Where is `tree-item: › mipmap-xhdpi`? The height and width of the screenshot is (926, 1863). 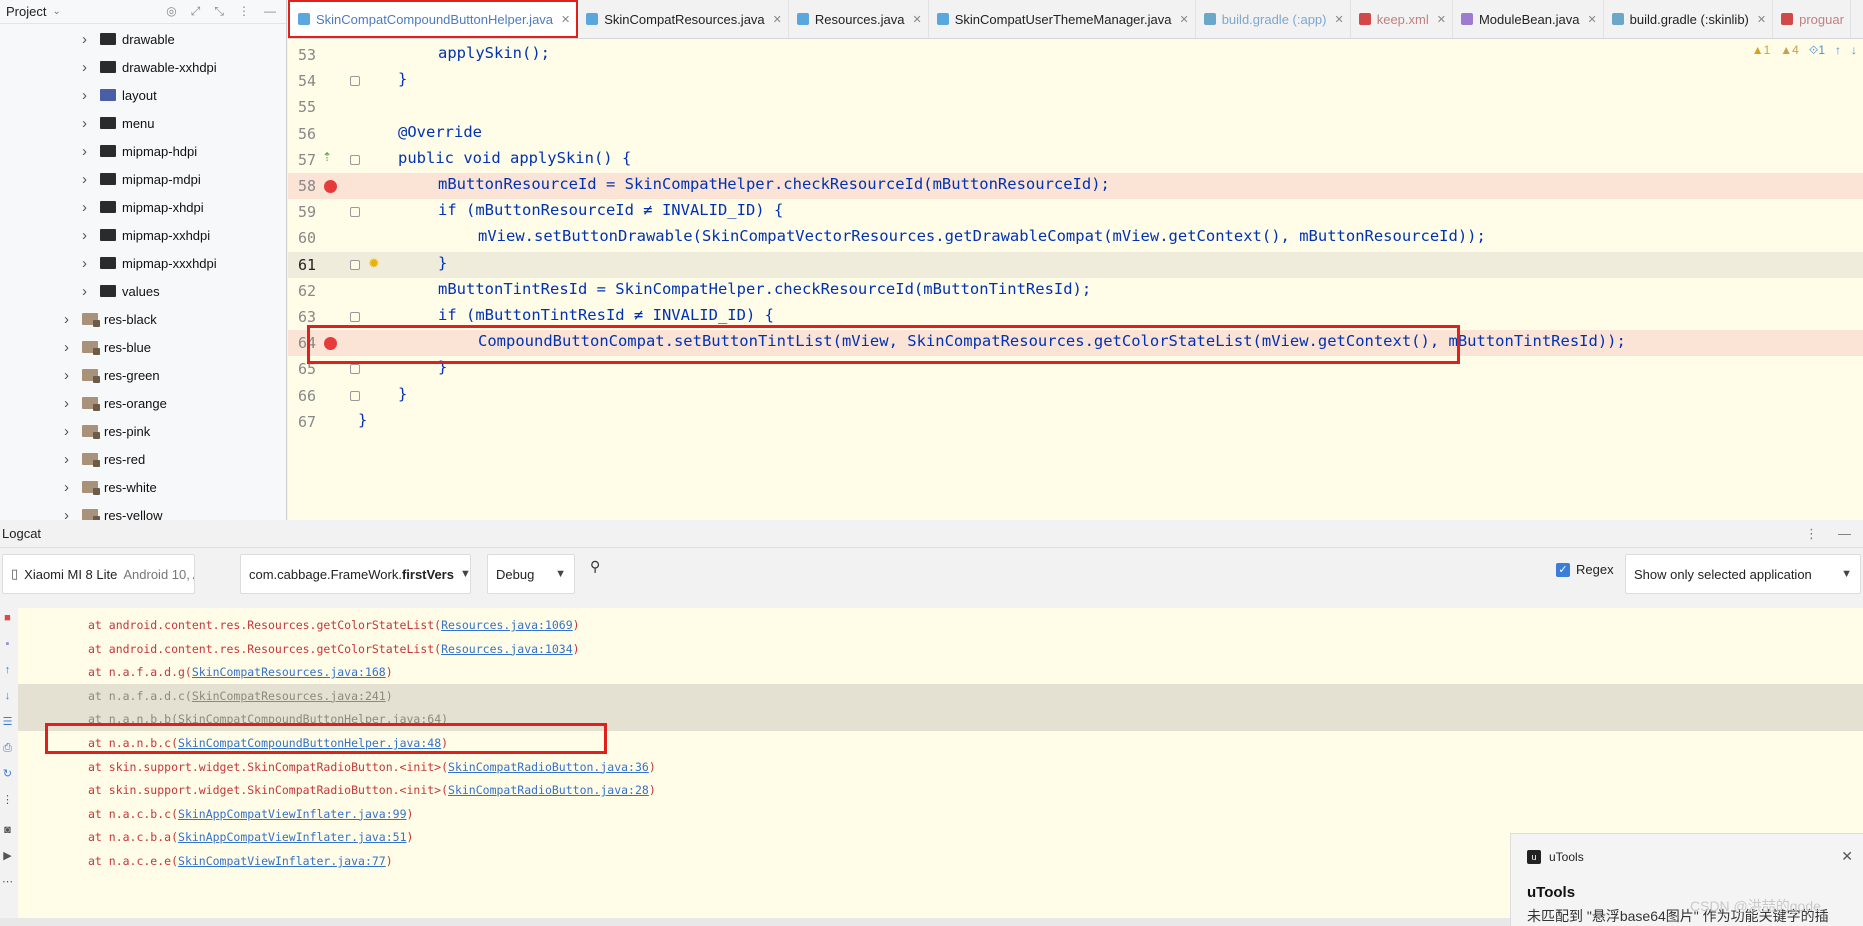
tree-item: › mipmap-xhdpi is located at coordinates (143, 207).